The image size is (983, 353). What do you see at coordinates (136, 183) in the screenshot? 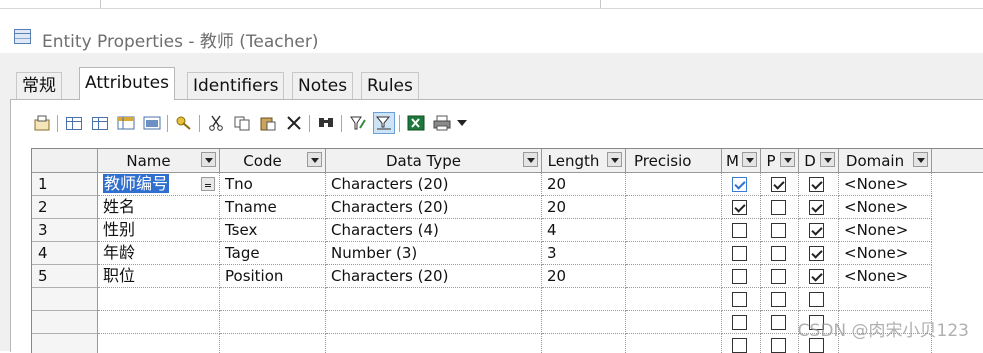
I see `selected-name-text: 教师编号` at bounding box center [136, 183].